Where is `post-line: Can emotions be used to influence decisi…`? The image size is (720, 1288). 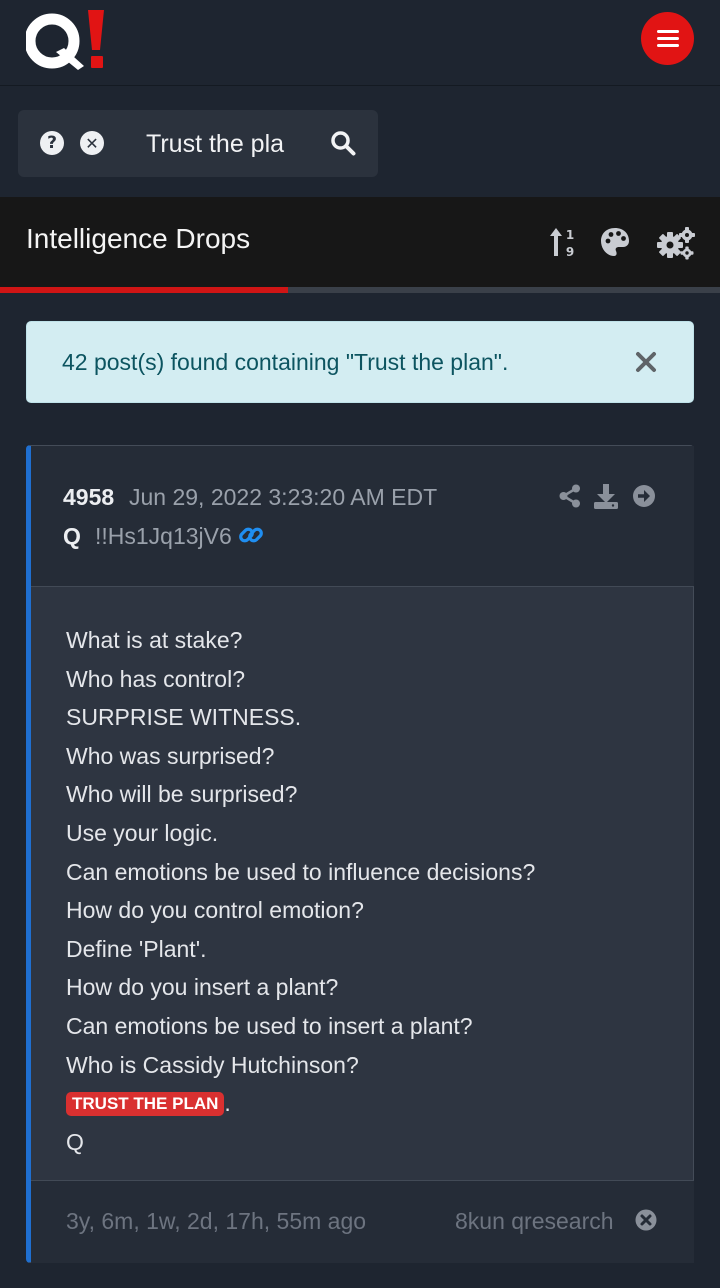 post-line: Can emotions be used to influence decisi… is located at coordinates (301, 871).